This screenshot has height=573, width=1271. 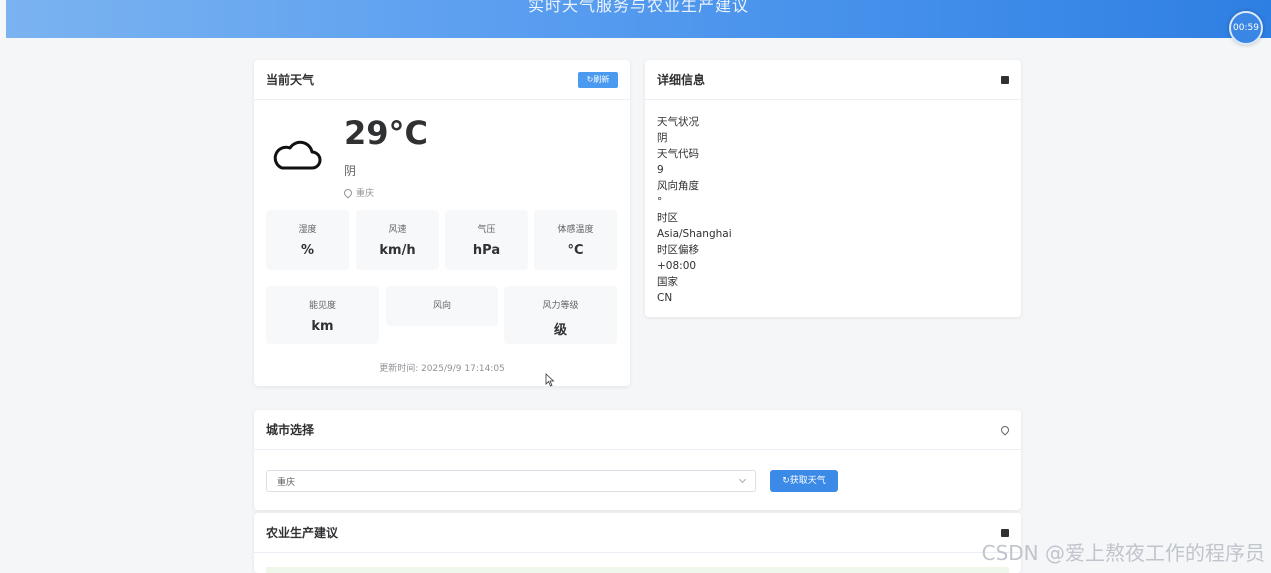 I want to click on city-select-header: 城市选择, so click(x=637, y=430).